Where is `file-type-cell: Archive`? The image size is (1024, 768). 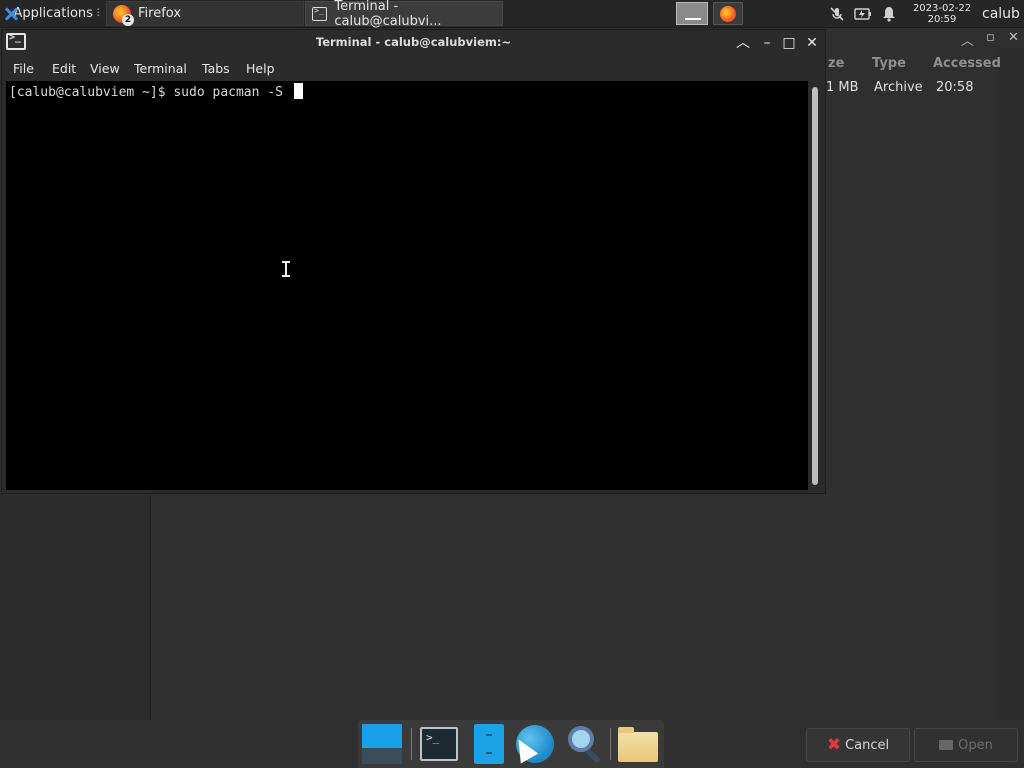
file-type-cell: Archive is located at coordinates (898, 87).